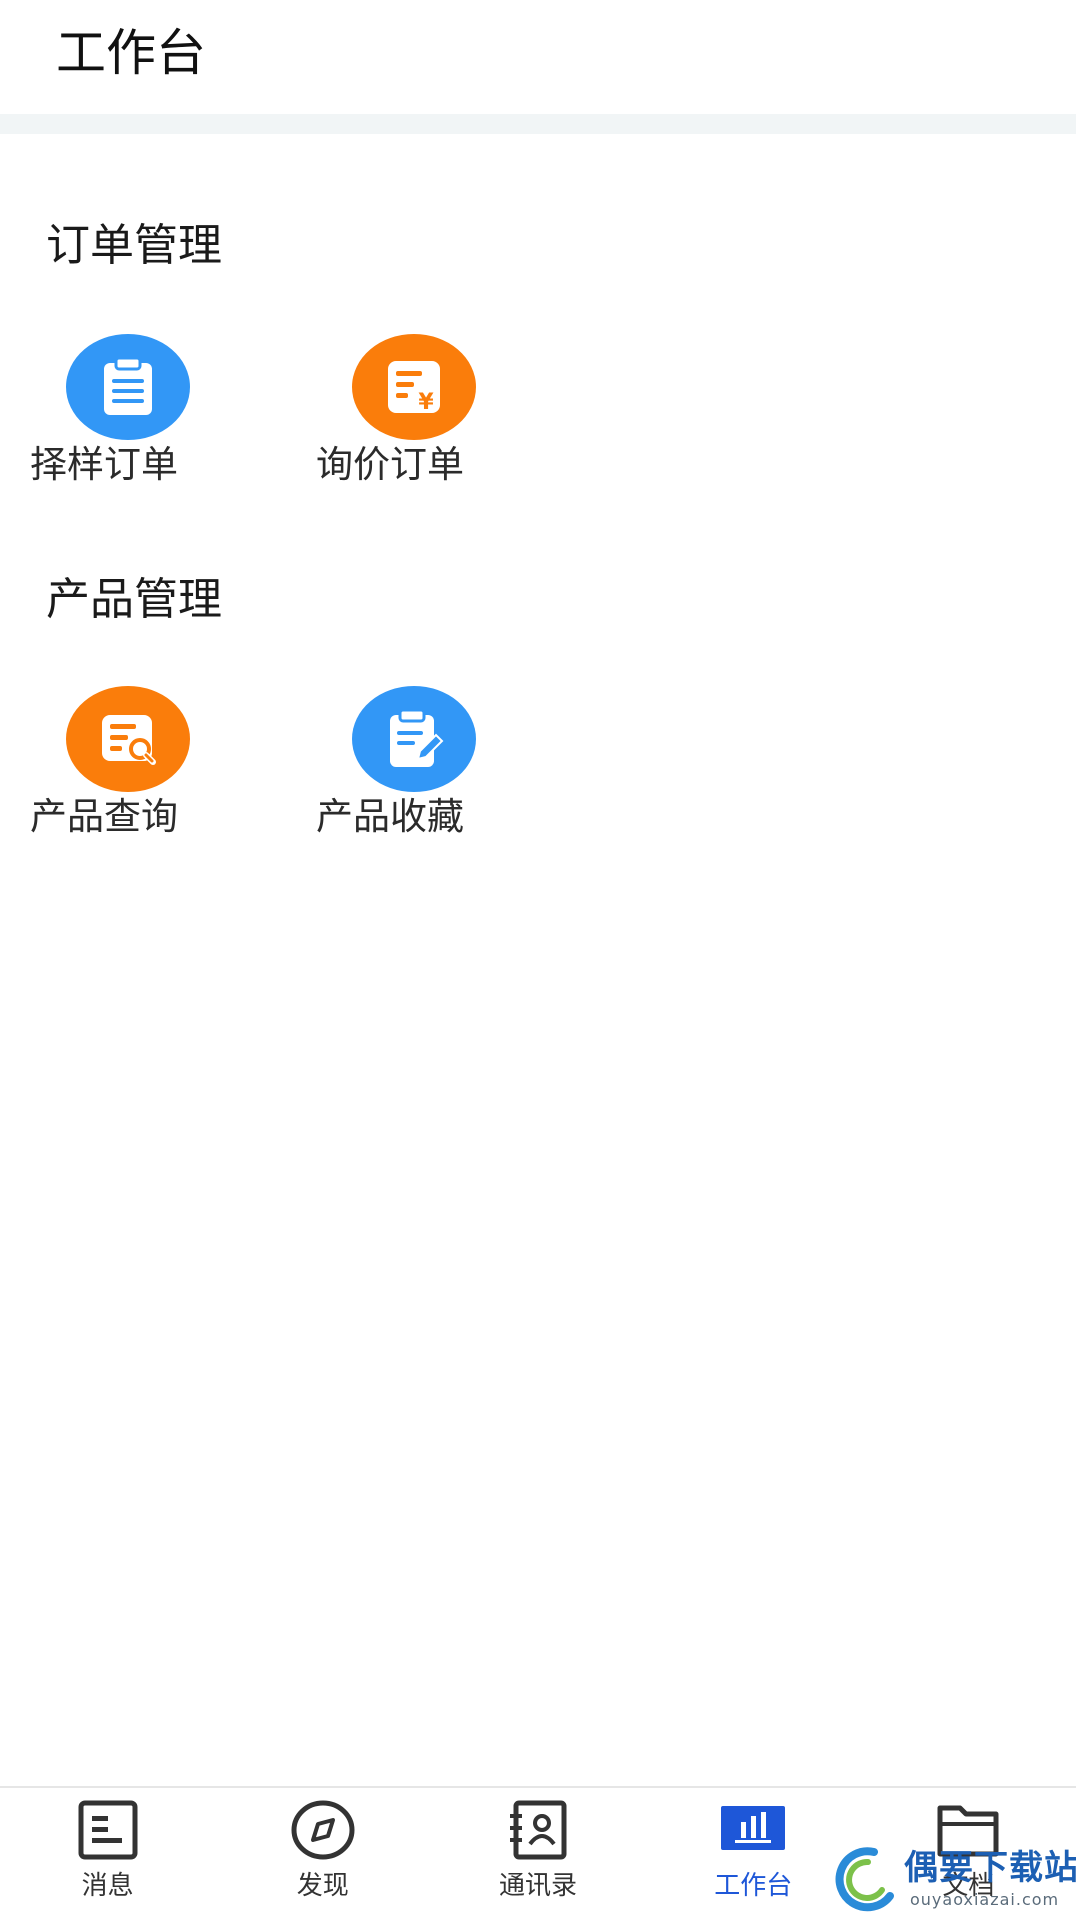 The height and width of the screenshot is (1918, 1076). What do you see at coordinates (753, 1828) in the screenshot?
I see `workbench-chart-icon` at bounding box center [753, 1828].